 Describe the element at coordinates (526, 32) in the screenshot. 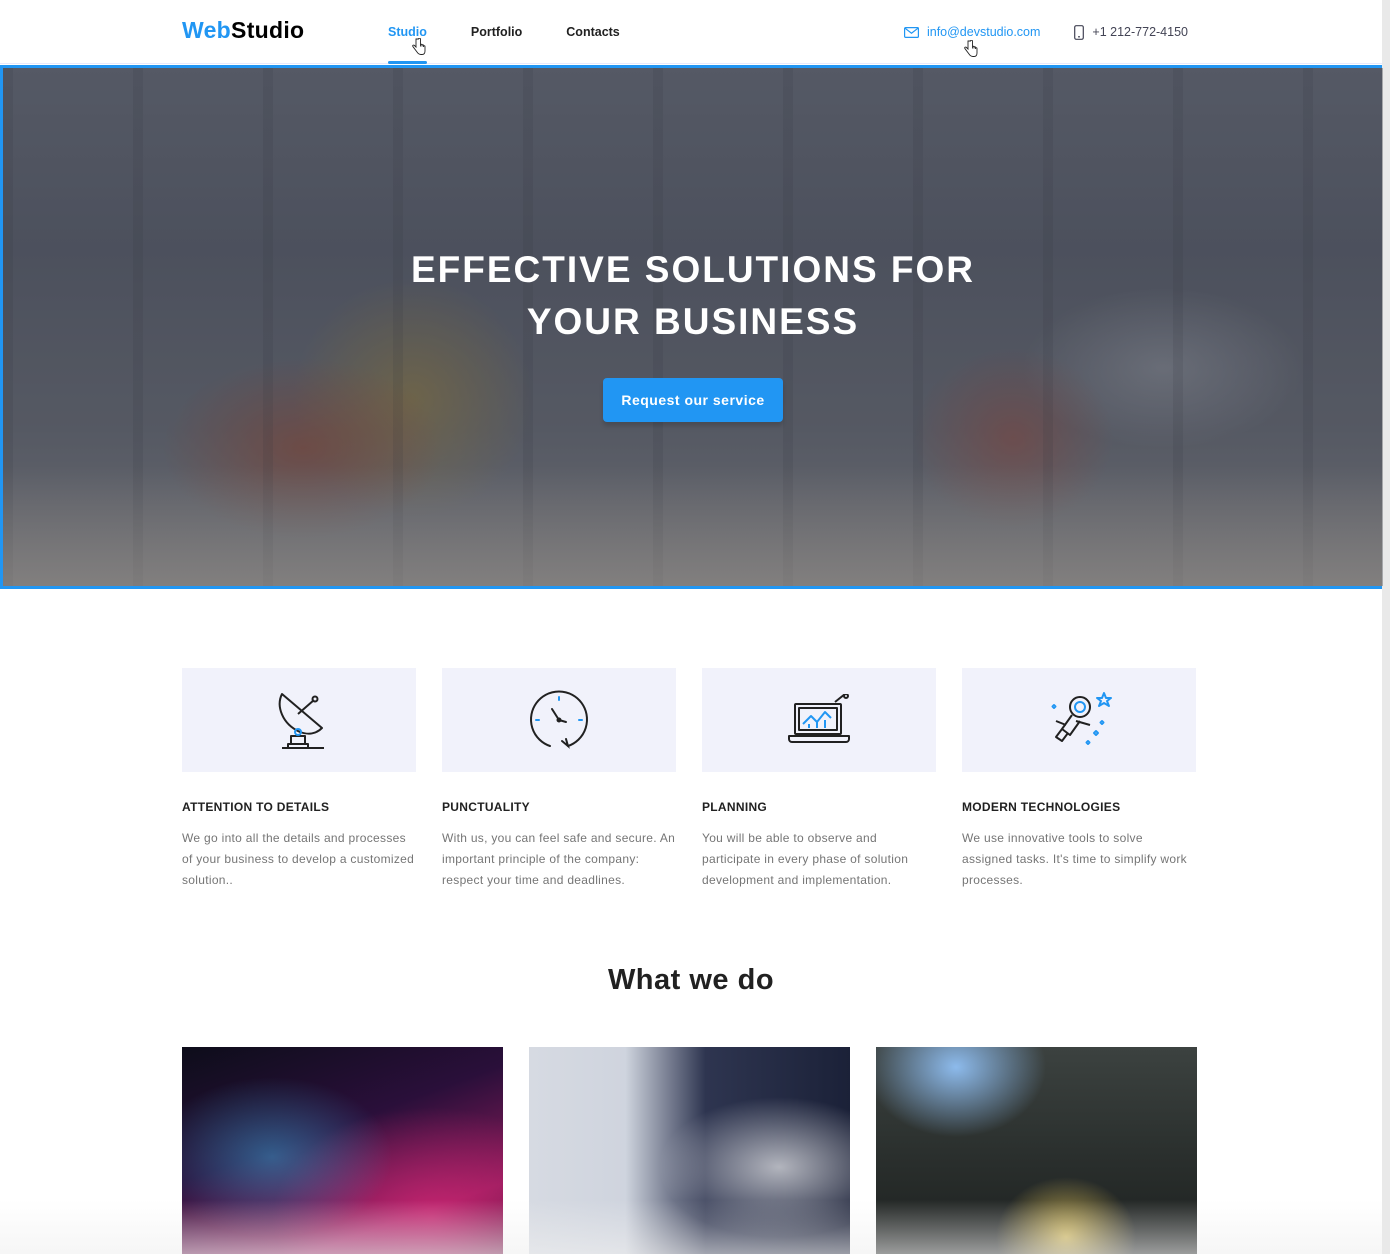

I see `main-nav: Studio Portfolio Contacts` at that location.